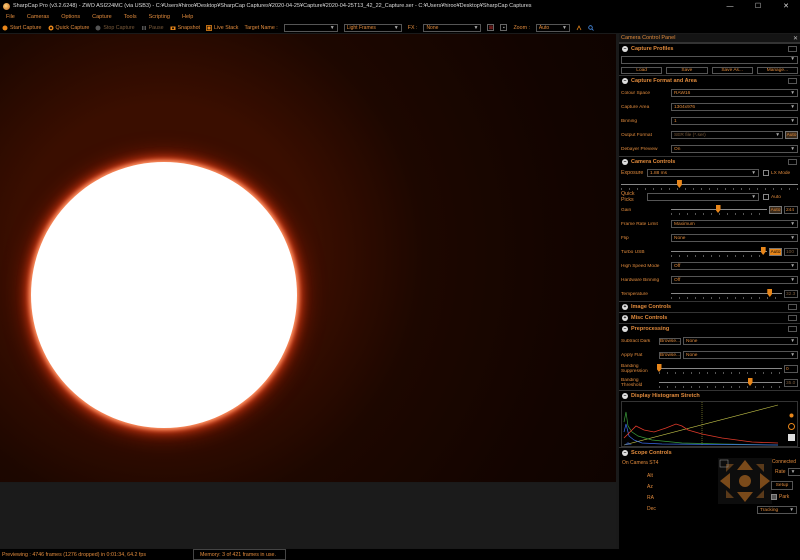 The width and height of the screenshot is (800, 560). What do you see at coordinates (734, 238) in the screenshot?
I see `flip-dropdown: None ▼` at bounding box center [734, 238].